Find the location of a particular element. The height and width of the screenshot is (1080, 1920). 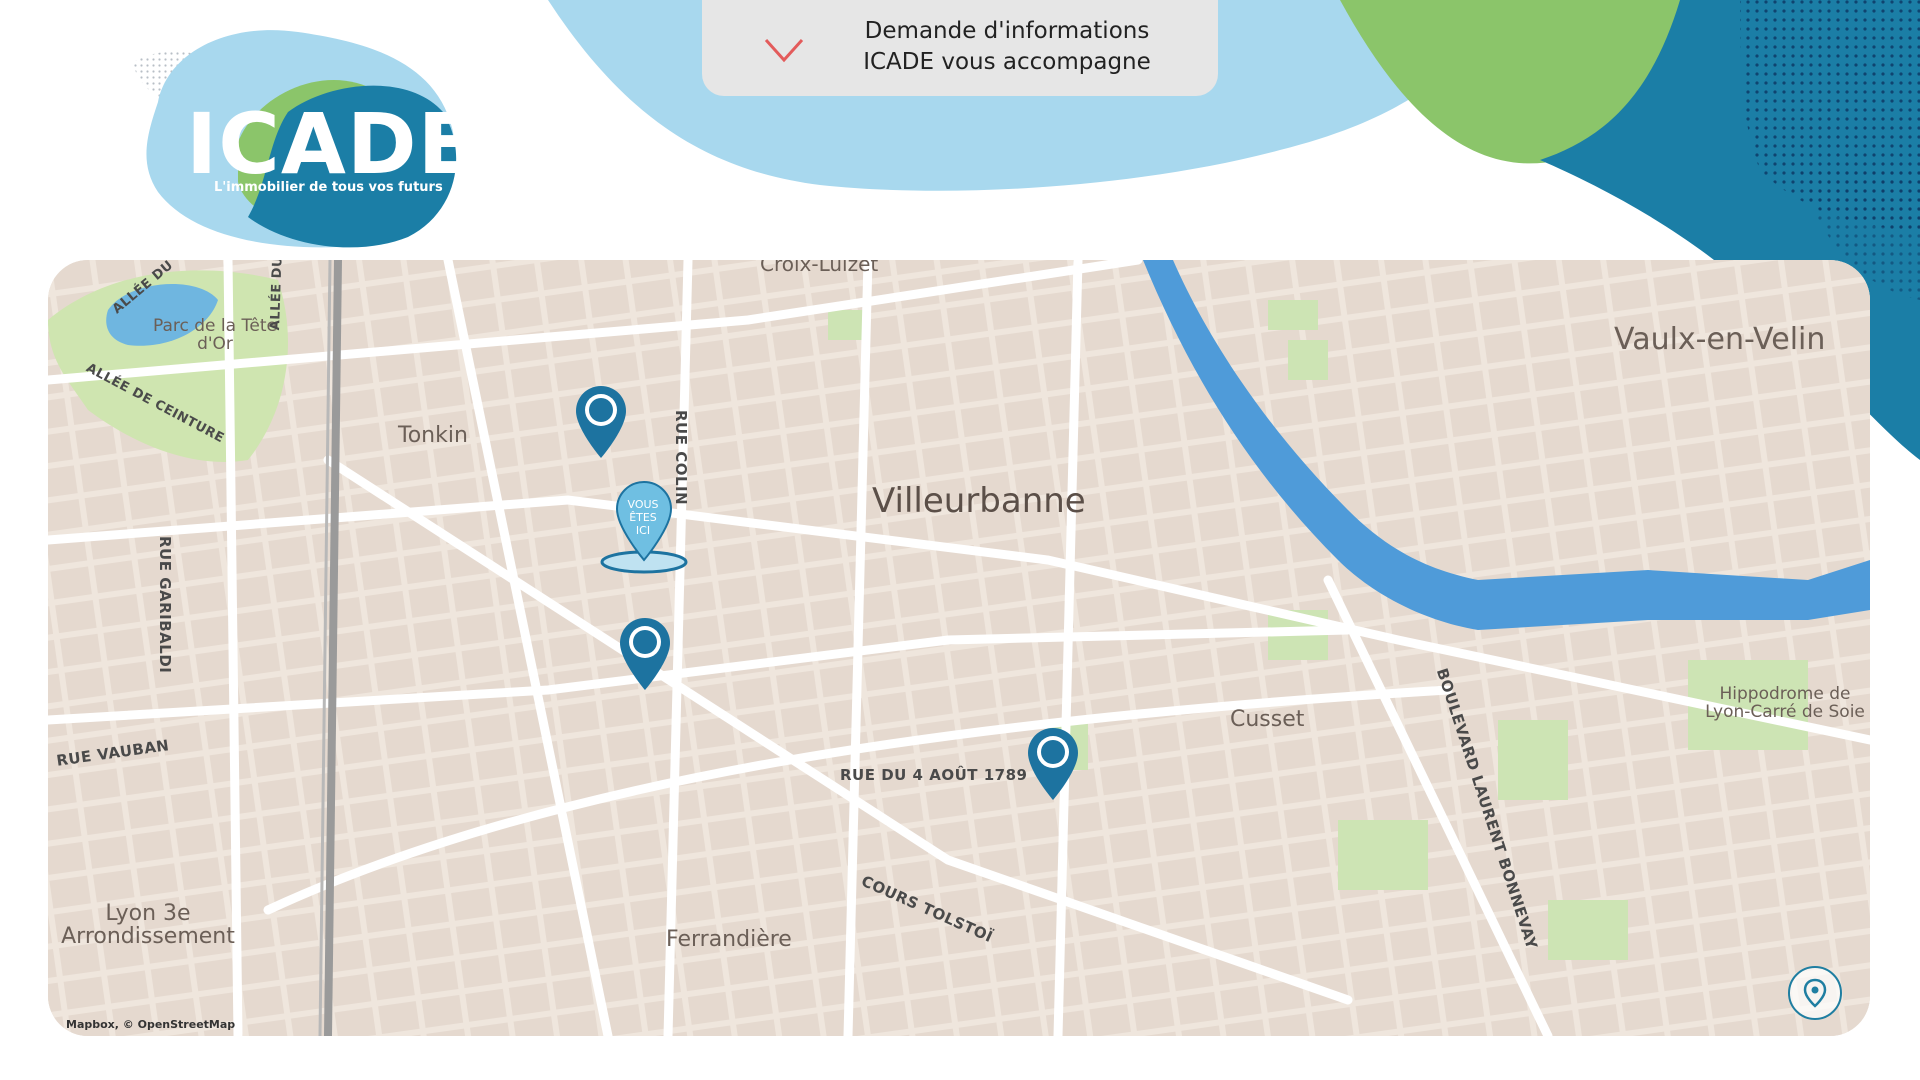

label-cusset: Cusset is located at coordinates (1267, 719).